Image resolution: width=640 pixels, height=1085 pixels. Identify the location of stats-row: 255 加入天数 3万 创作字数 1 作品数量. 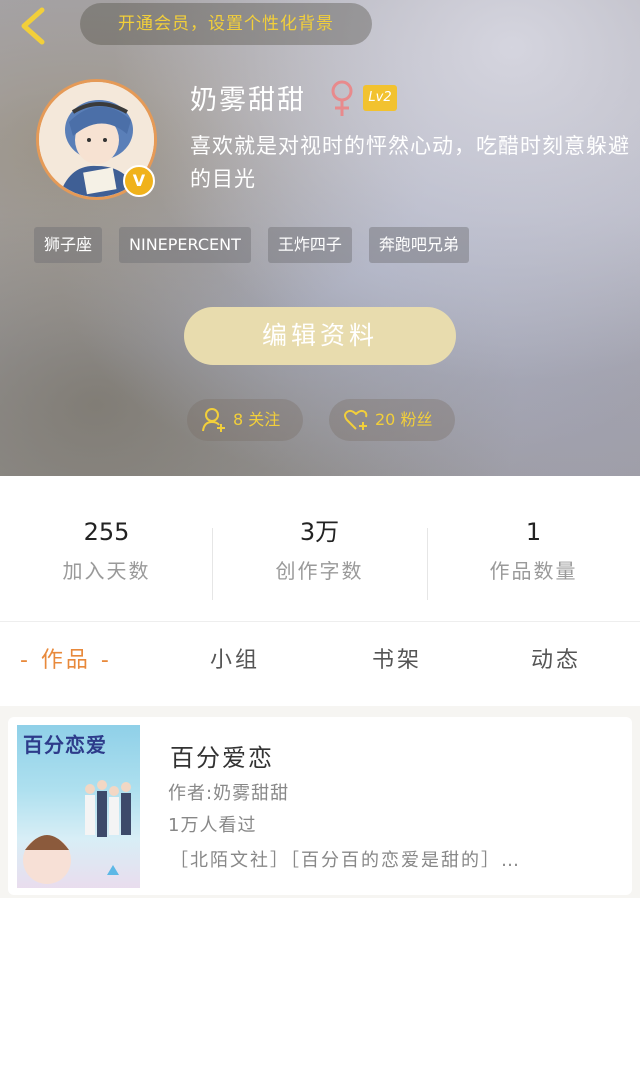
(320, 559).